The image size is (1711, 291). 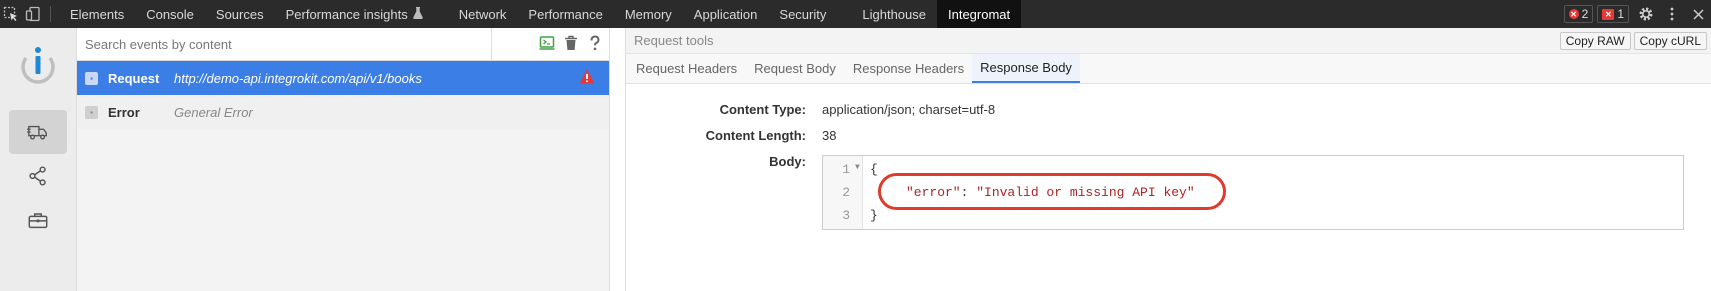 I want to click on line-number-gutter: 1 ▼ 2 3, so click(x=843, y=192).